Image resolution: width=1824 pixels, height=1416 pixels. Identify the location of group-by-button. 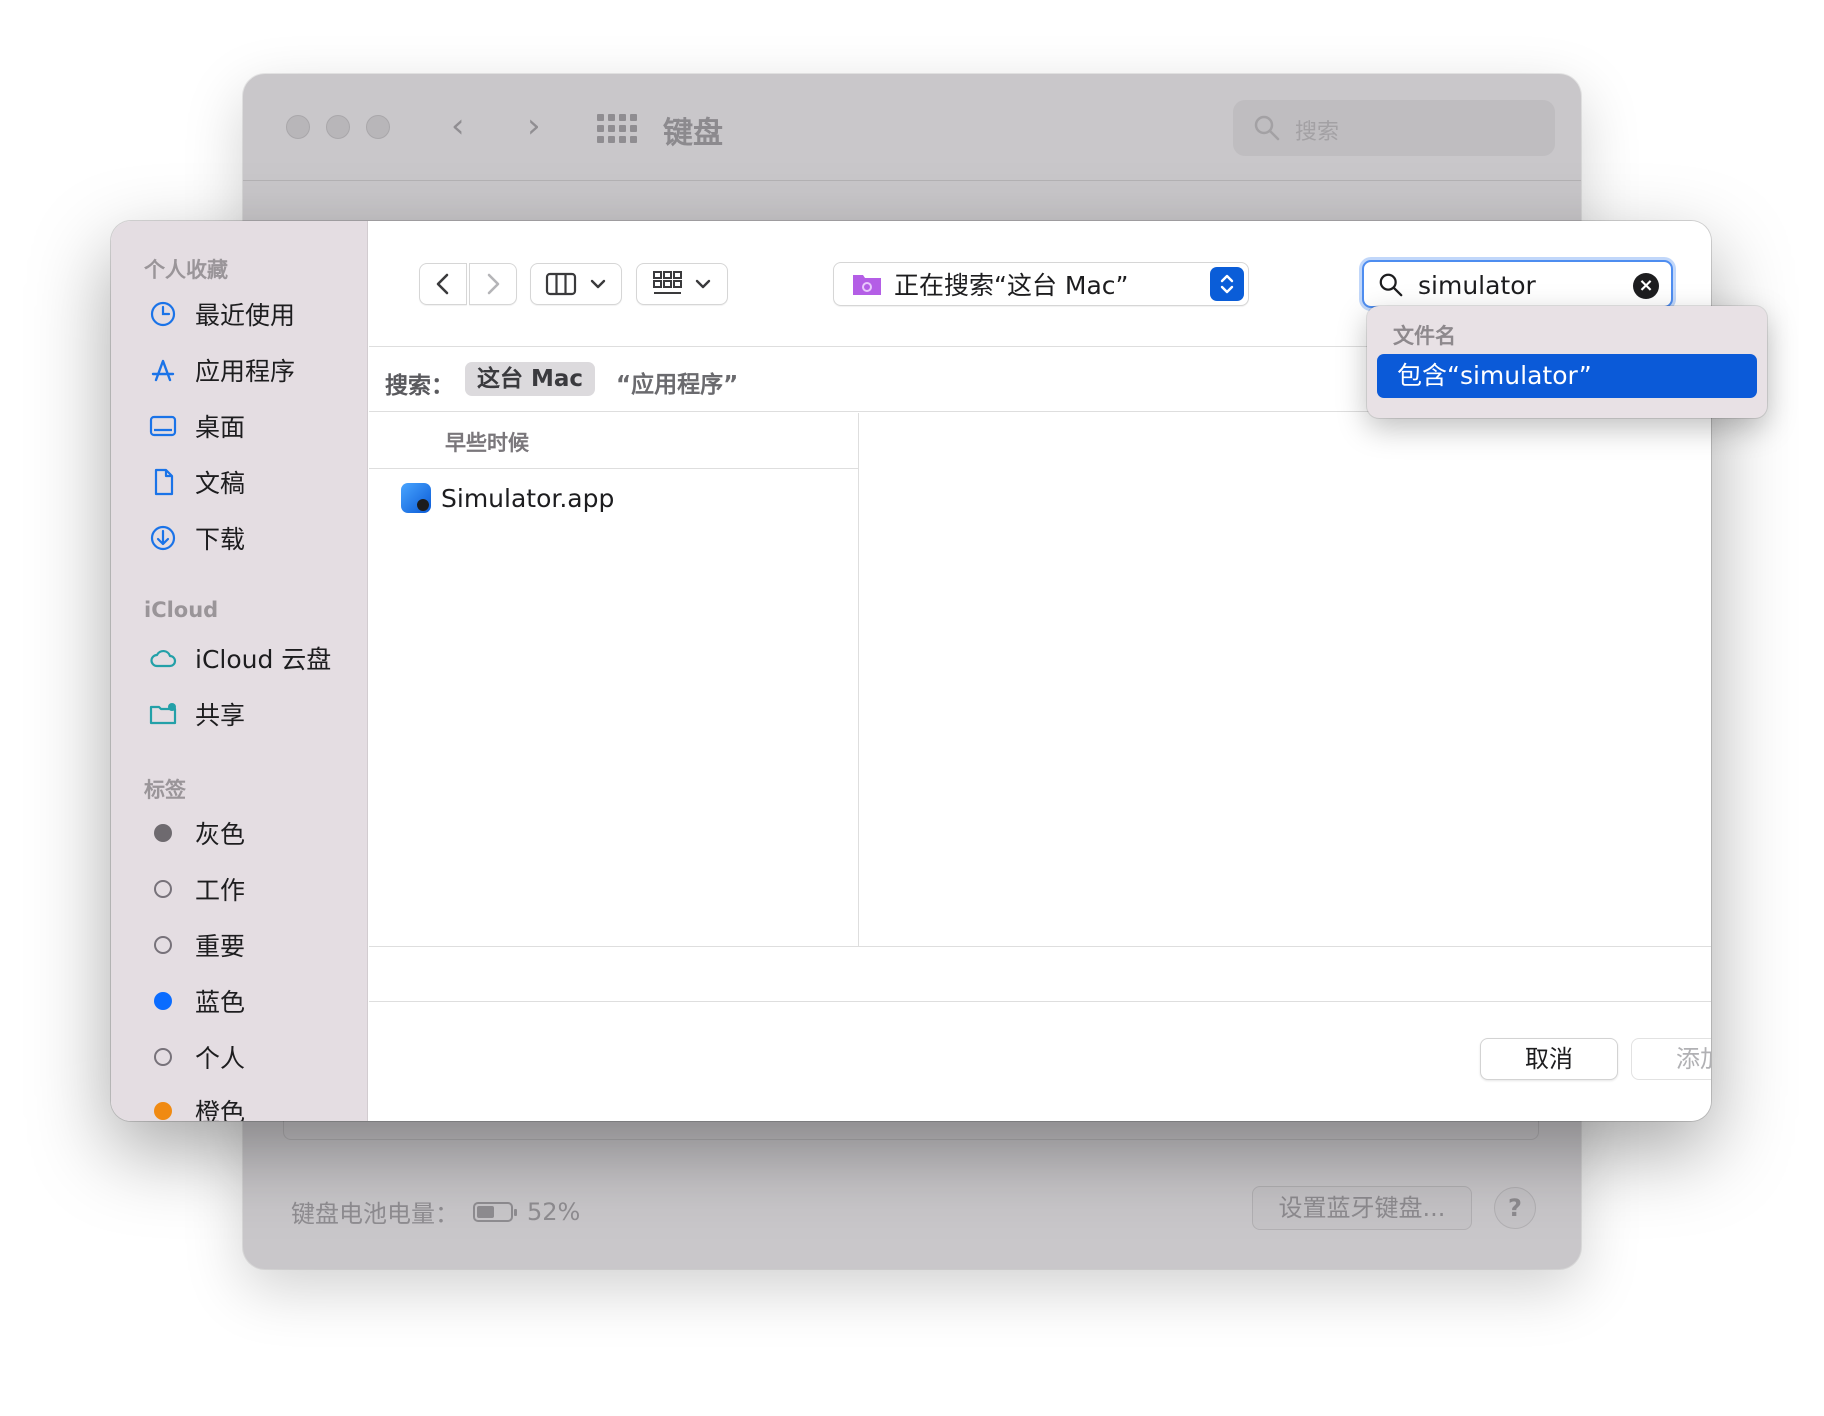
(682, 284).